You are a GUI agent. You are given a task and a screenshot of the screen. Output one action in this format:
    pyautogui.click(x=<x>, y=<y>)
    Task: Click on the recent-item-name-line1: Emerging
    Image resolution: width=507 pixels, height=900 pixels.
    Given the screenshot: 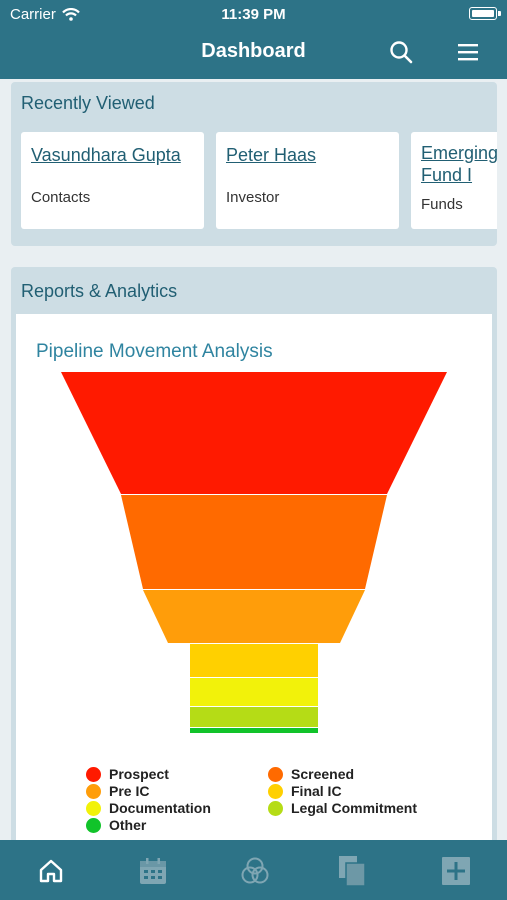 What is the action you would take?
    pyautogui.click(x=459, y=153)
    